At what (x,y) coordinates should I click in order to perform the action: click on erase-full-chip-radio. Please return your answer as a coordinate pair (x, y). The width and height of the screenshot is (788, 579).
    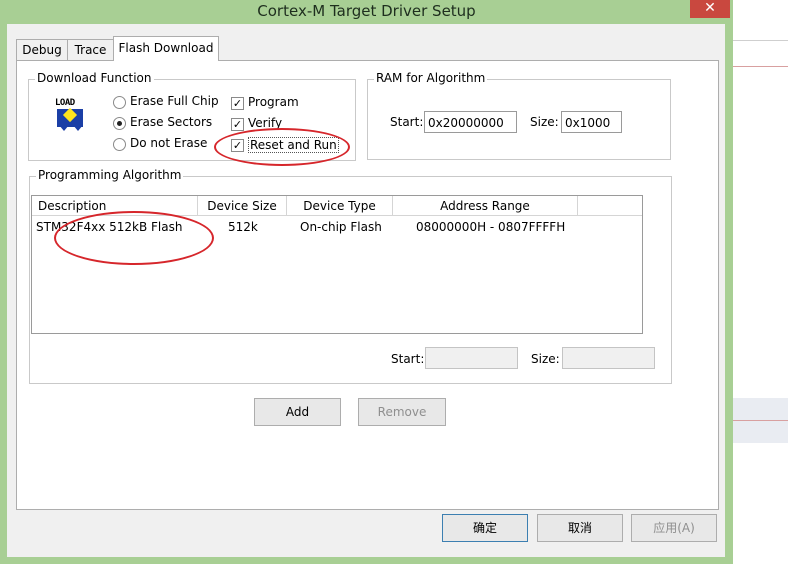
    Looking at the image, I should click on (119, 102).